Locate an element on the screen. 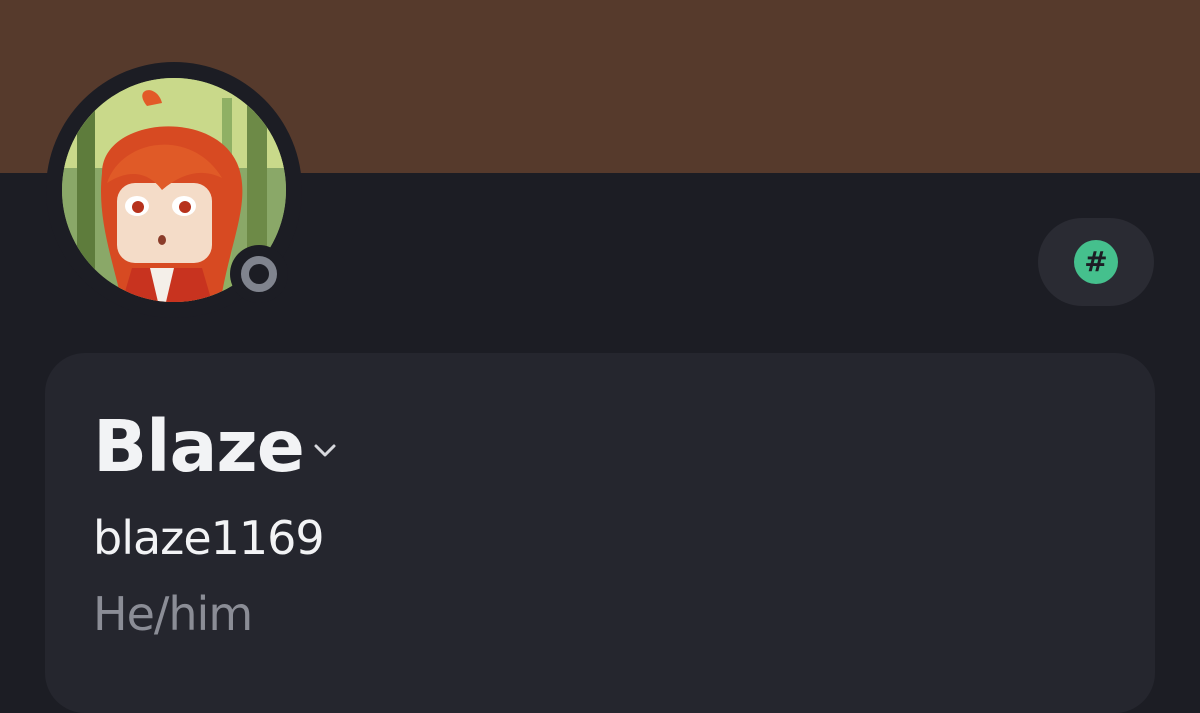  display-name: Blaze is located at coordinates (199, 446).